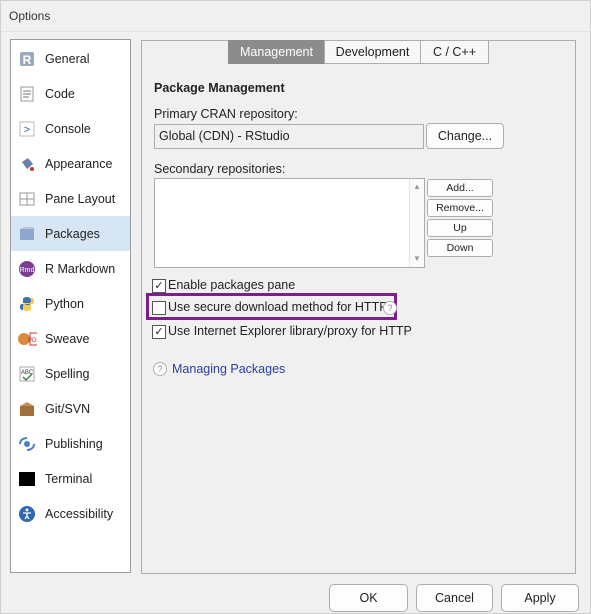  I want to click on sweave-icon: PDF, so click(27, 339).